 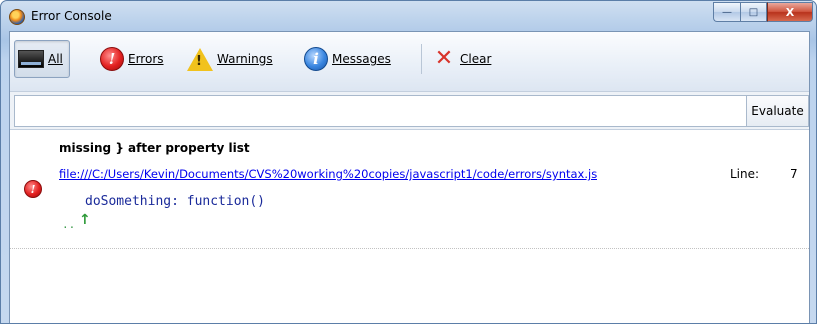 I want to click on filter-errors-button: ! Errors, so click(x=133, y=59).